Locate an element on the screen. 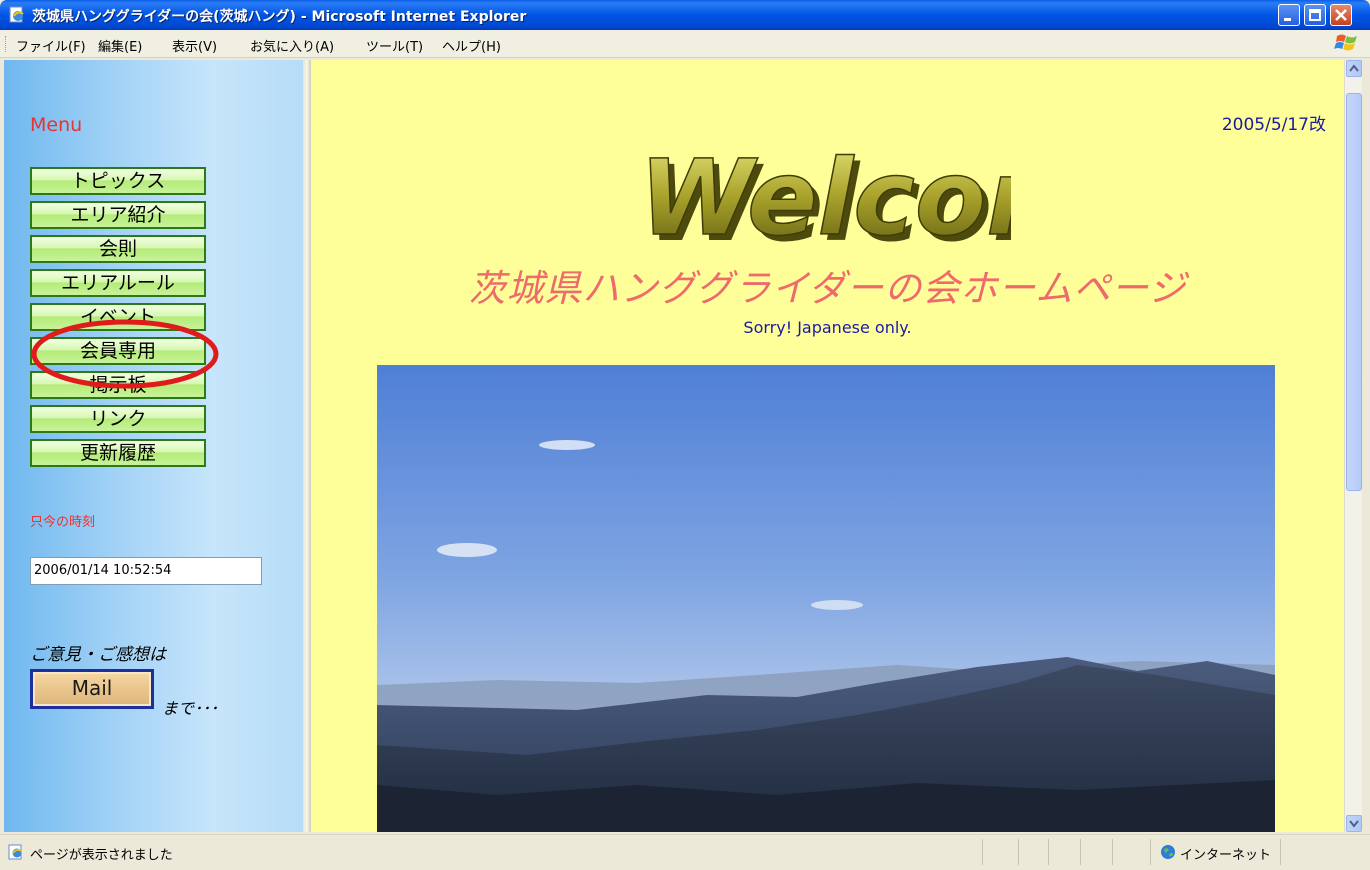 The width and height of the screenshot is (1370, 870). frame-divider is located at coordinates (307, 446).